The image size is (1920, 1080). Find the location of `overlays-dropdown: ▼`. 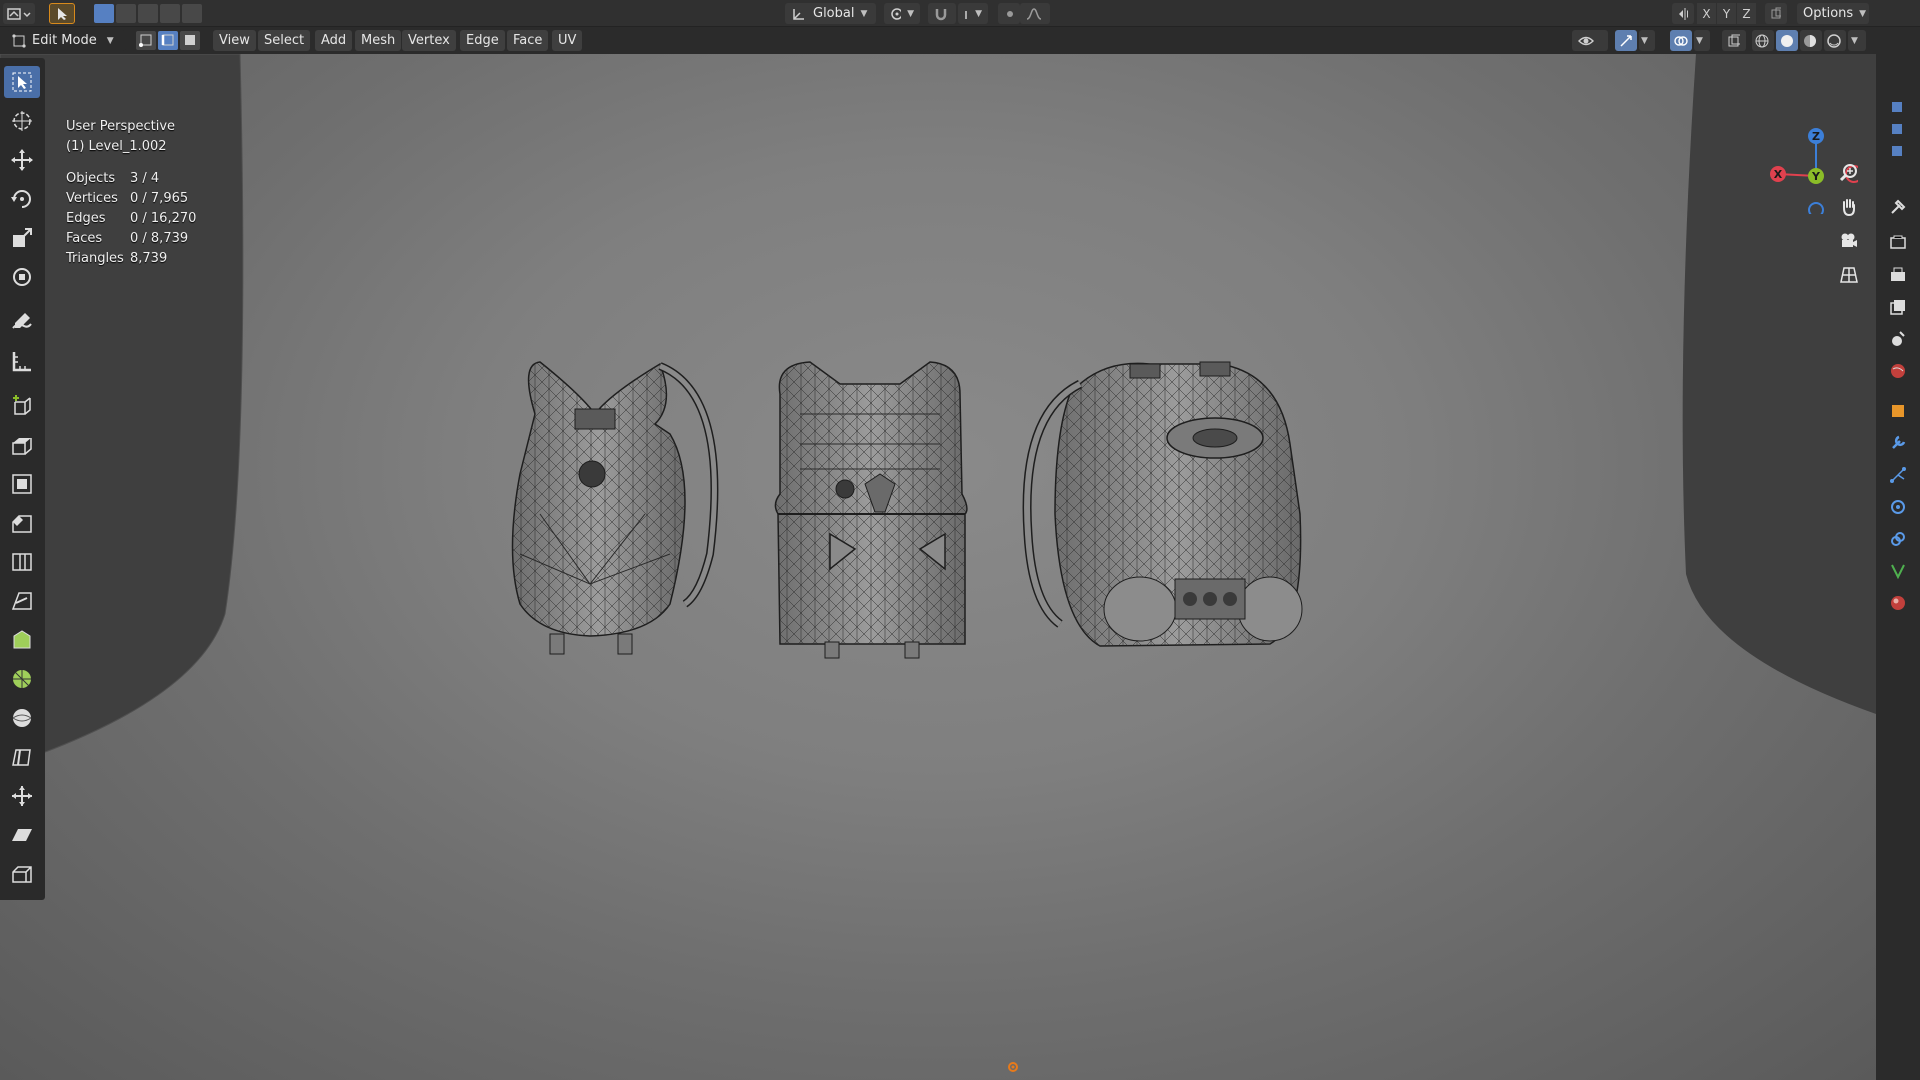

overlays-dropdown: ▼ is located at coordinates (1702, 40).